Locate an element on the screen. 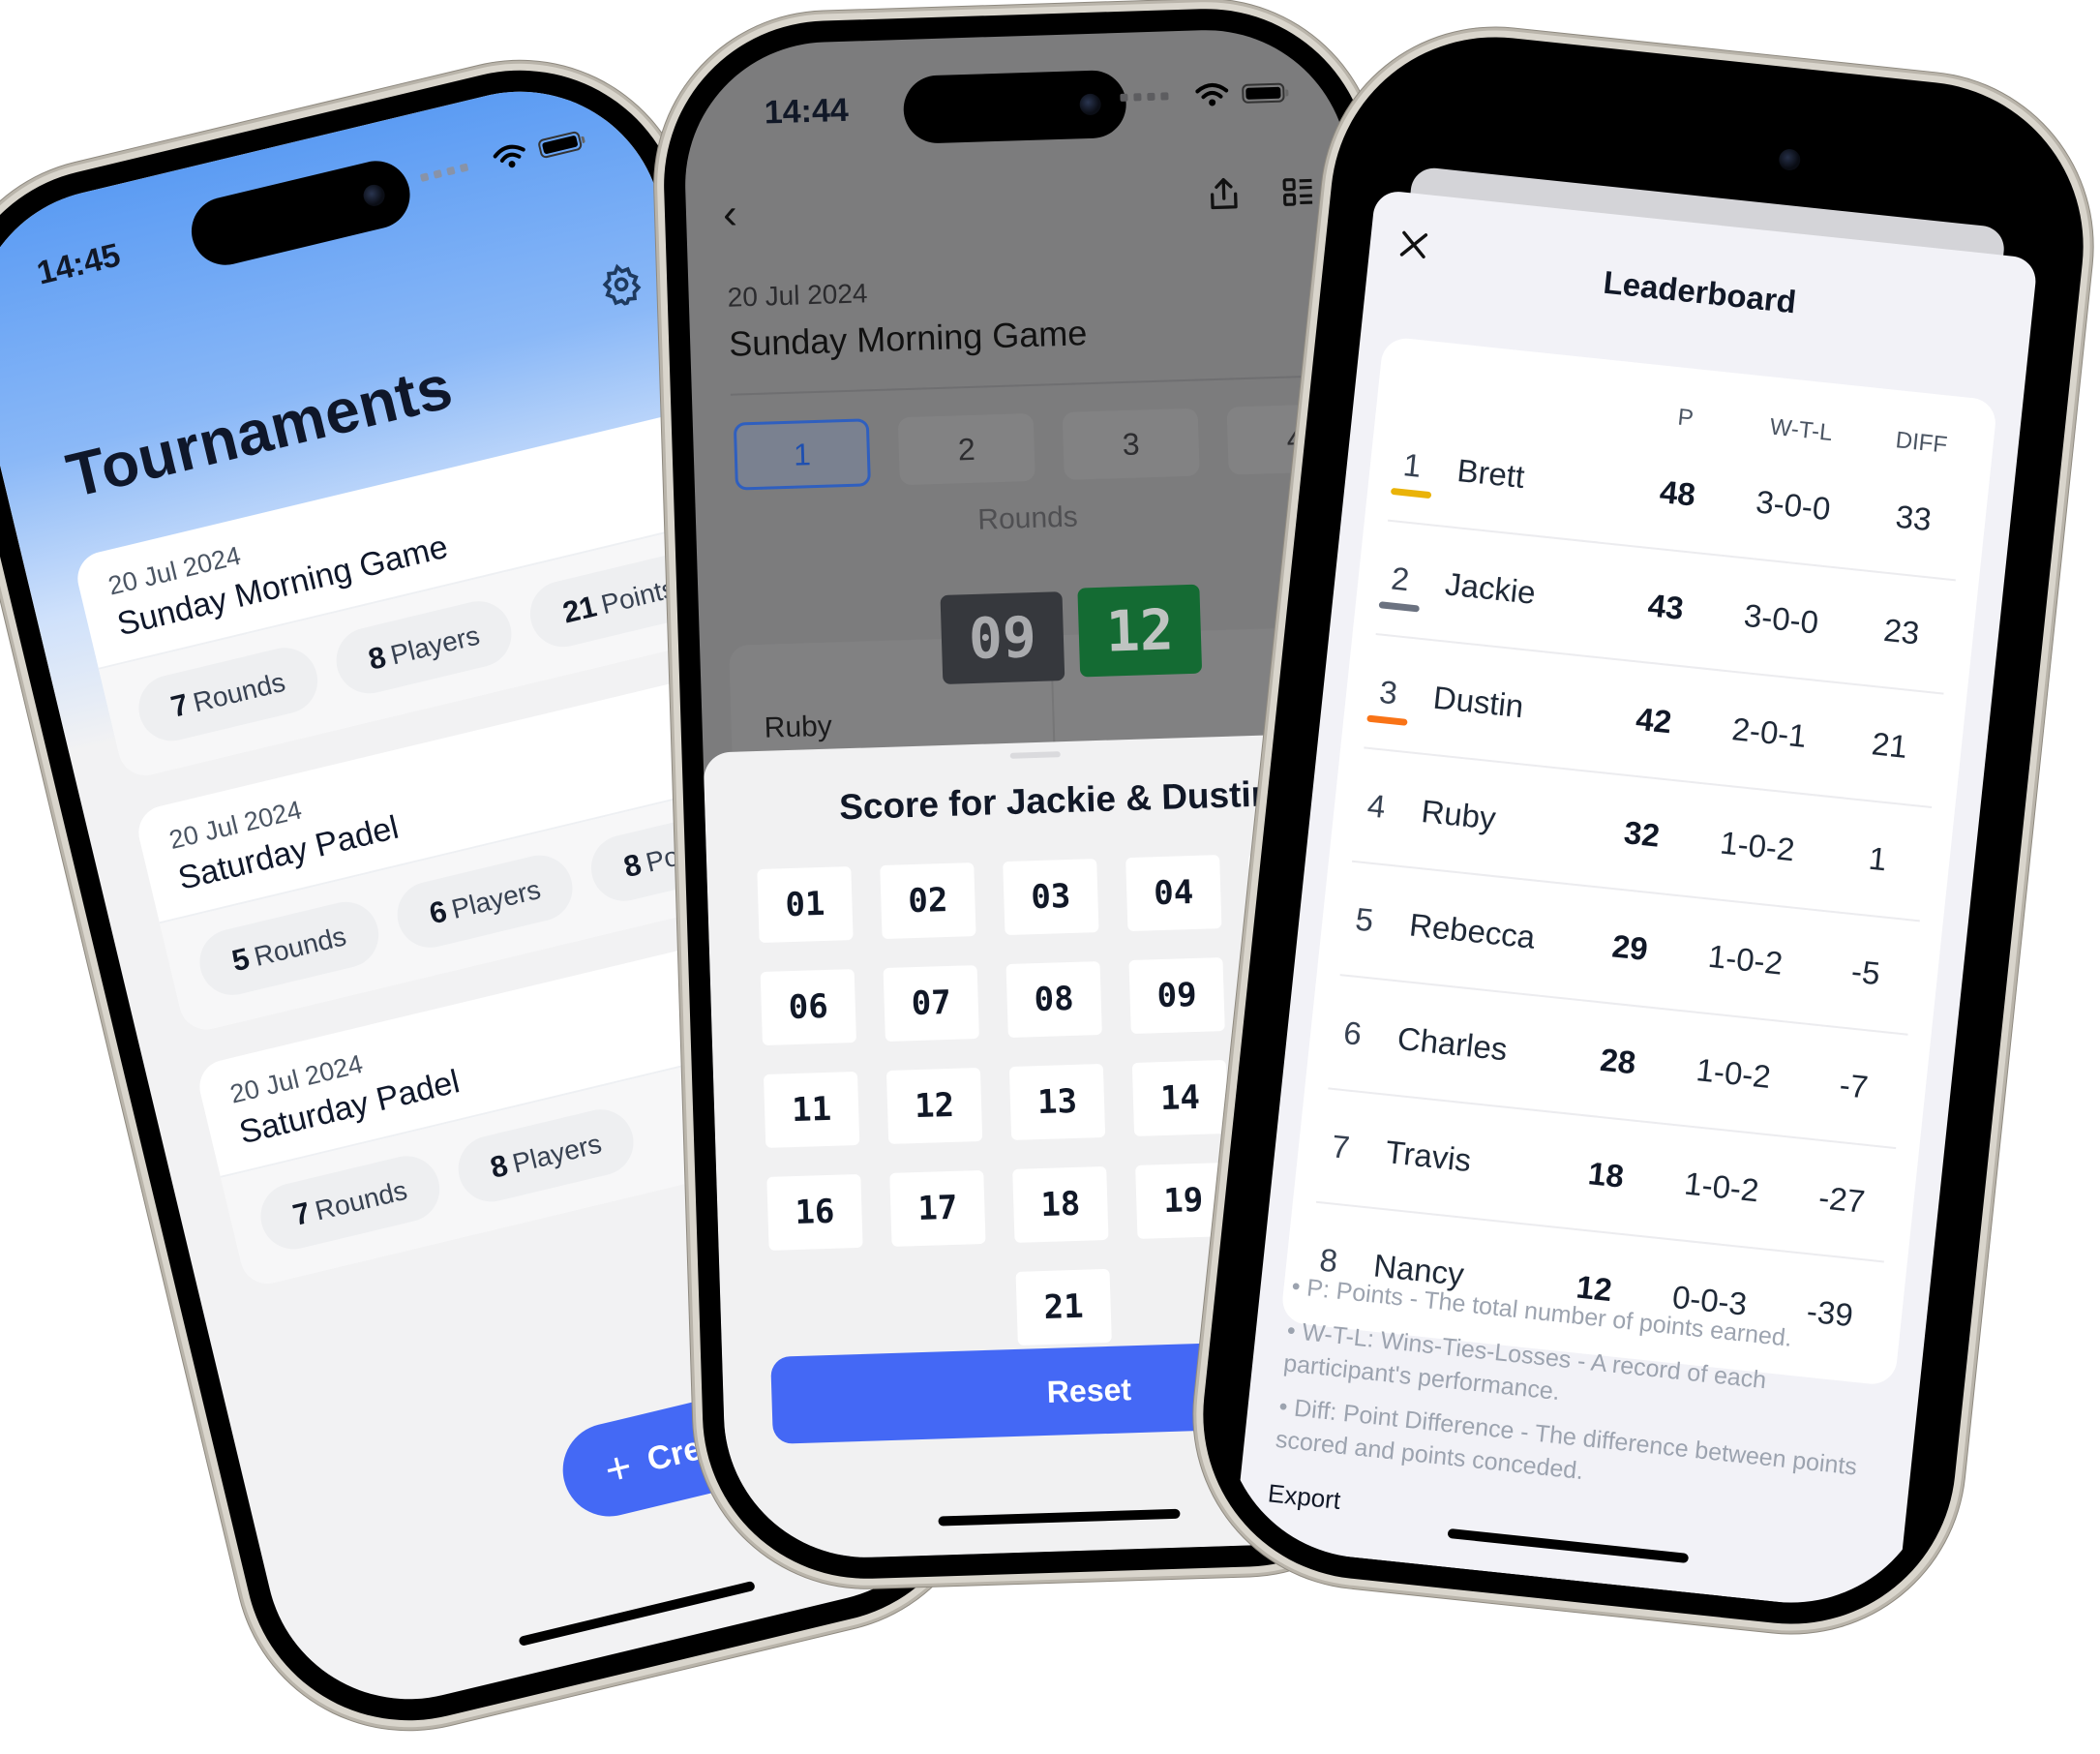 The image size is (2100, 1754). player-name: Jackie is located at coordinates (1490, 588).